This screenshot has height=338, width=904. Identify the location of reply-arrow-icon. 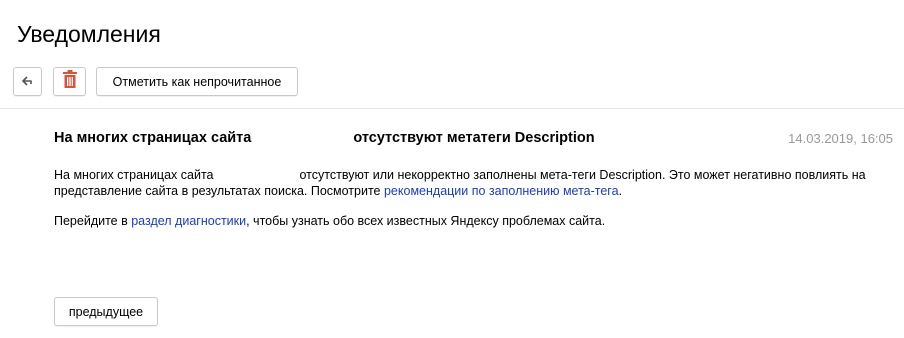
(27, 82).